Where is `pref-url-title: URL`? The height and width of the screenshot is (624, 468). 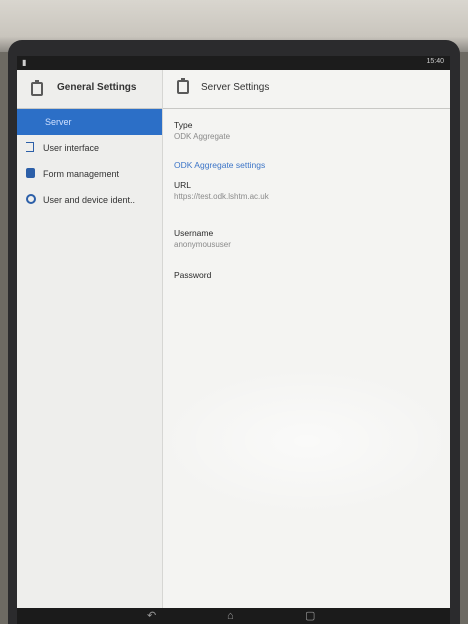
pref-url-title: URL is located at coordinates (183, 185).